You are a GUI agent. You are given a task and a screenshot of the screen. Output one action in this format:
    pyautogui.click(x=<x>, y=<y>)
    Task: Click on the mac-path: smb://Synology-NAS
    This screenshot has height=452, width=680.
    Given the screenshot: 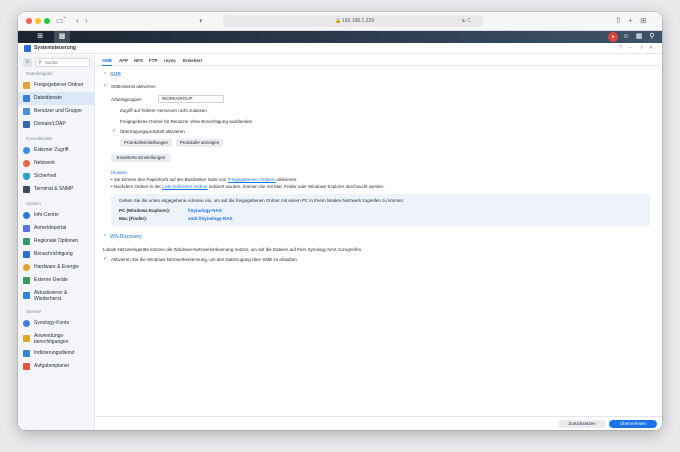 What is the action you would take?
    pyautogui.click(x=210, y=218)
    